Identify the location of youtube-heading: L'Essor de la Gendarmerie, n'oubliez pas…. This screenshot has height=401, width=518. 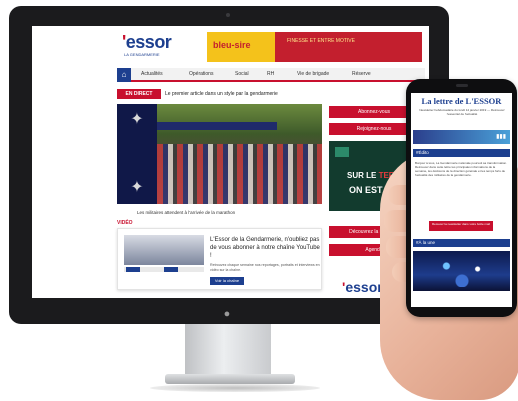
(265, 248).